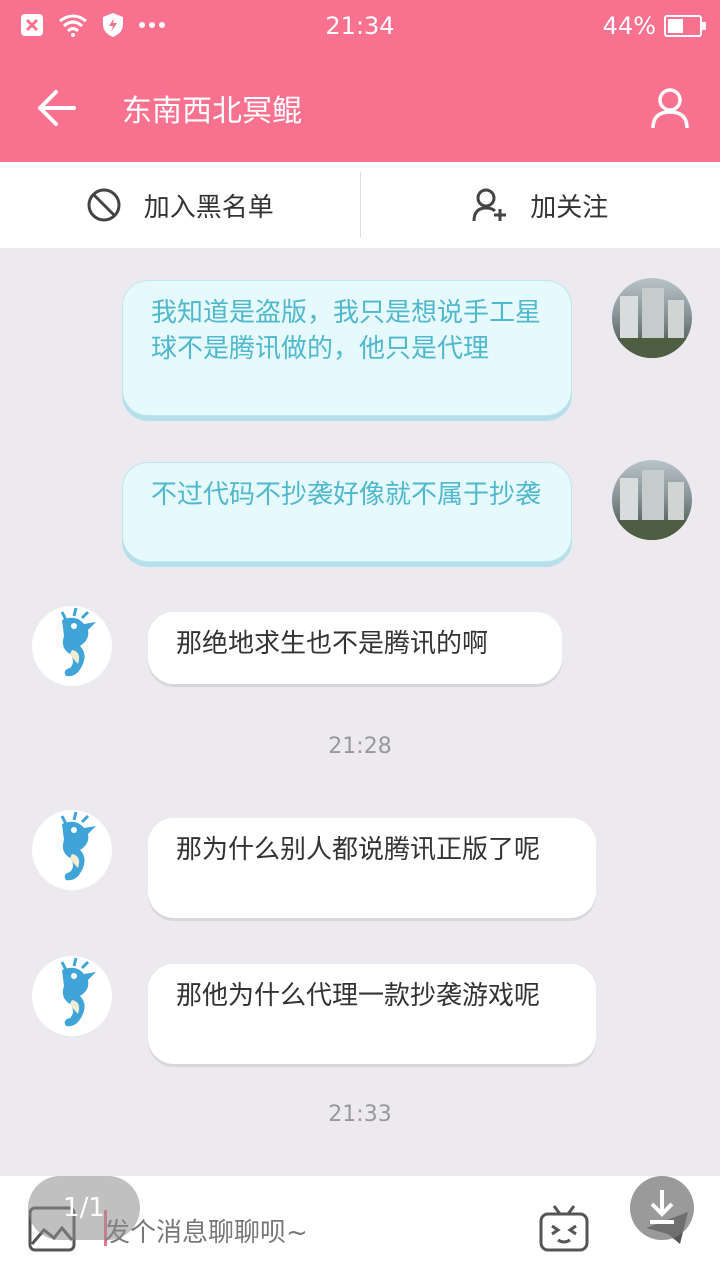 The width and height of the screenshot is (720, 1280). Describe the element at coordinates (56, 108) in the screenshot. I see `arrow-left-icon` at that location.